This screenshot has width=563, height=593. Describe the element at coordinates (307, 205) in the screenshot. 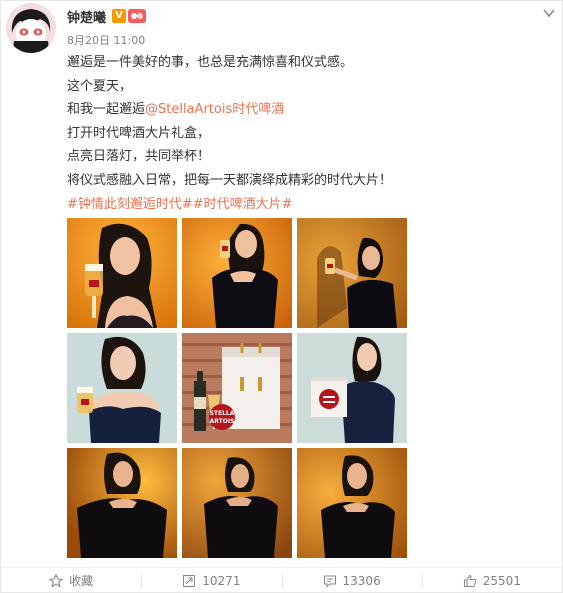

I see `hashtag-line: #钟情此刻邂逅时代##时代啤酒大片#` at that location.